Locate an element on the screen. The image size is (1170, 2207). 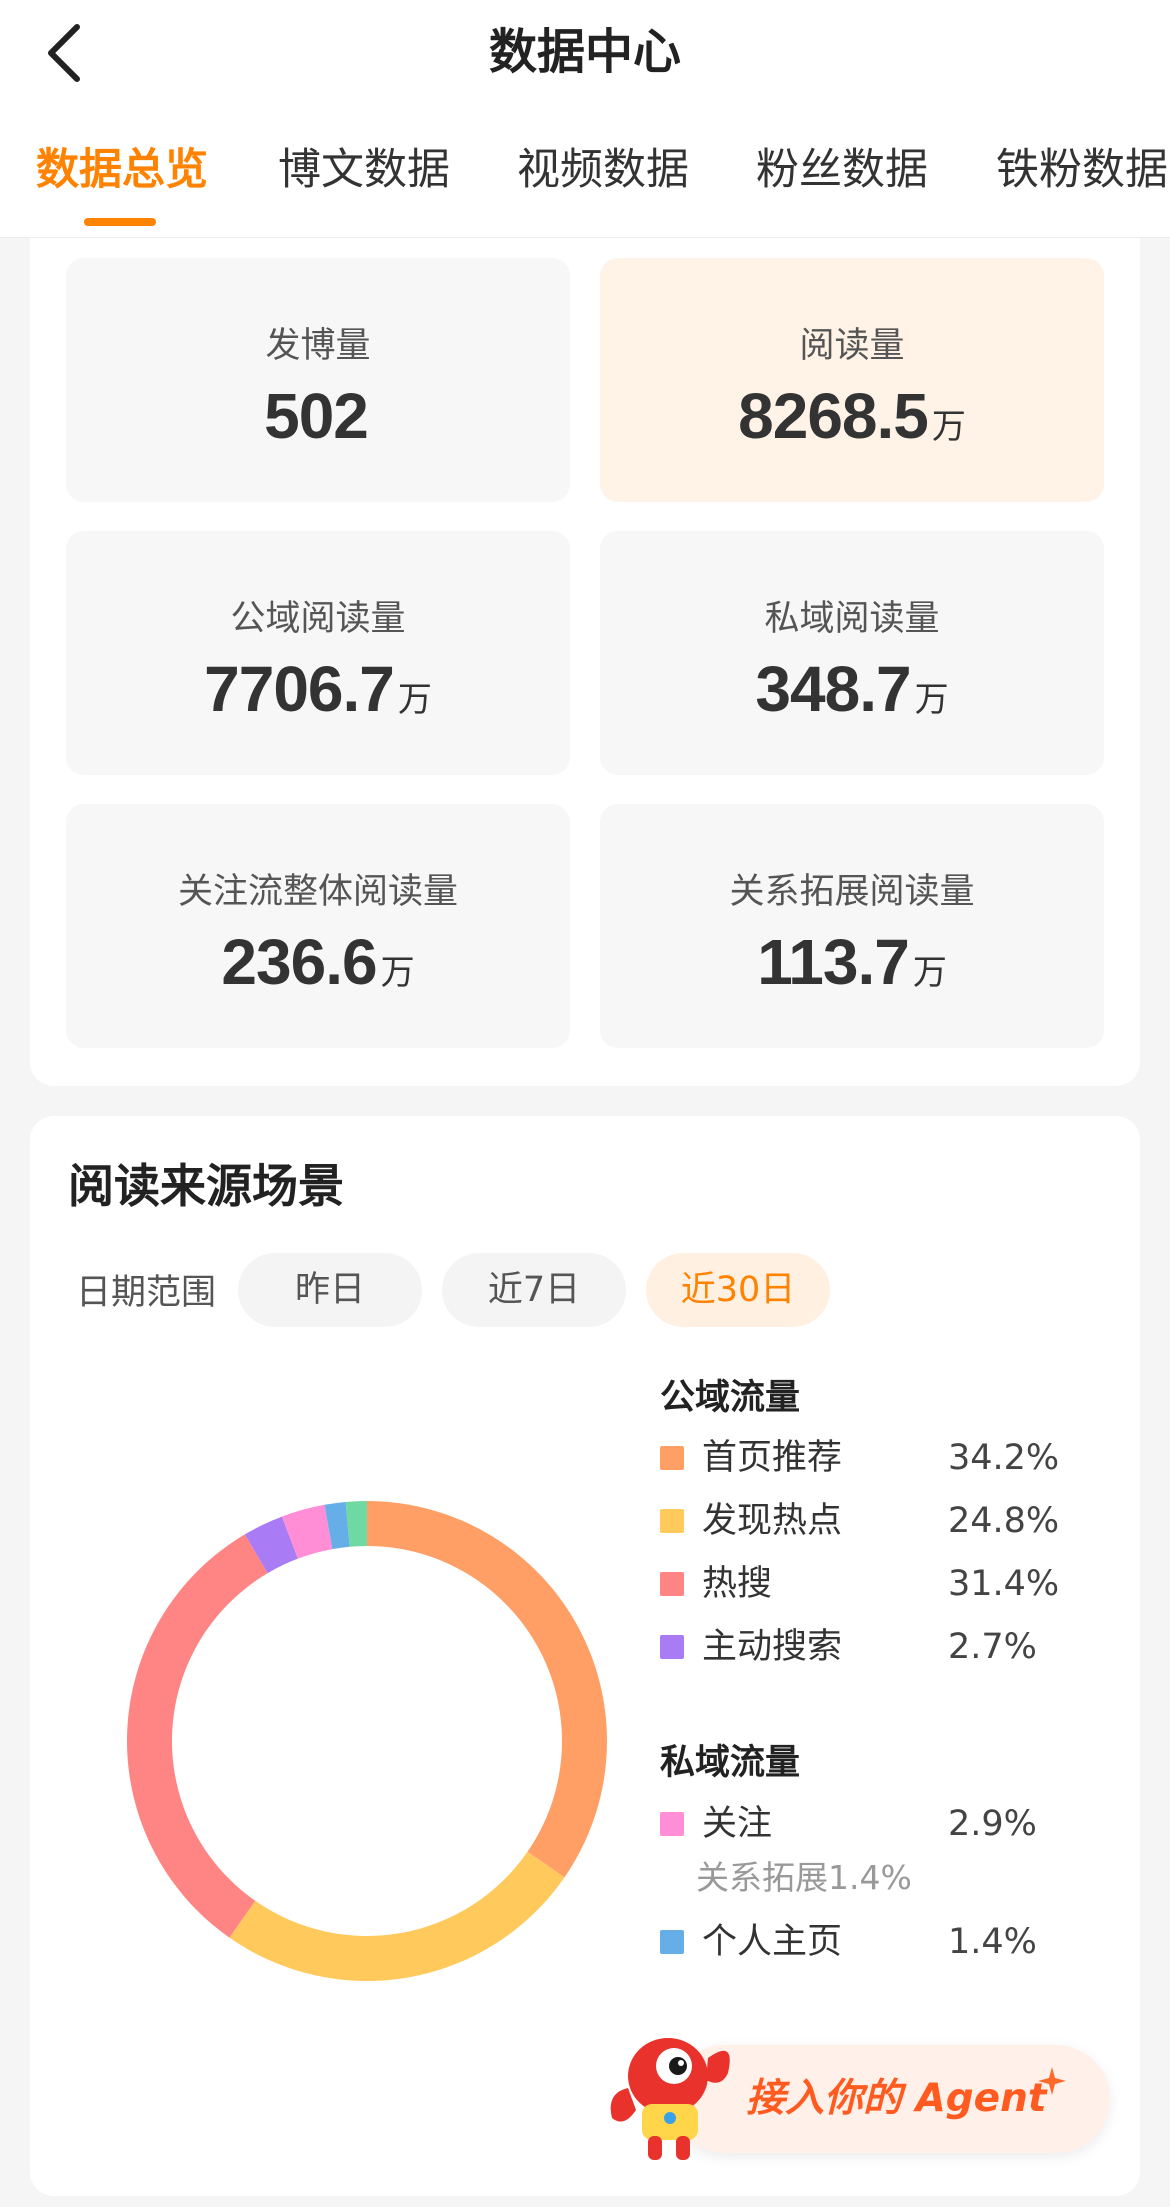
sparkle-icon is located at coordinates (1052, 2081).